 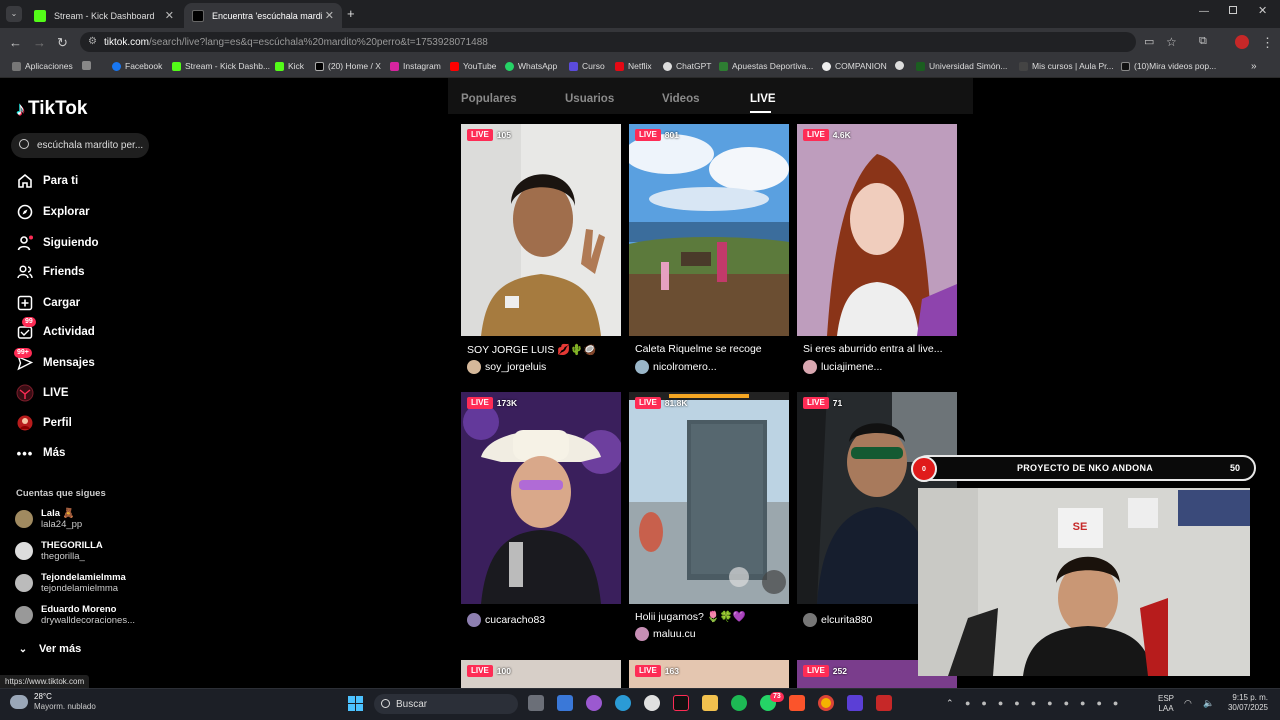 I want to click on obs-icon, so click(x=855, y=703).